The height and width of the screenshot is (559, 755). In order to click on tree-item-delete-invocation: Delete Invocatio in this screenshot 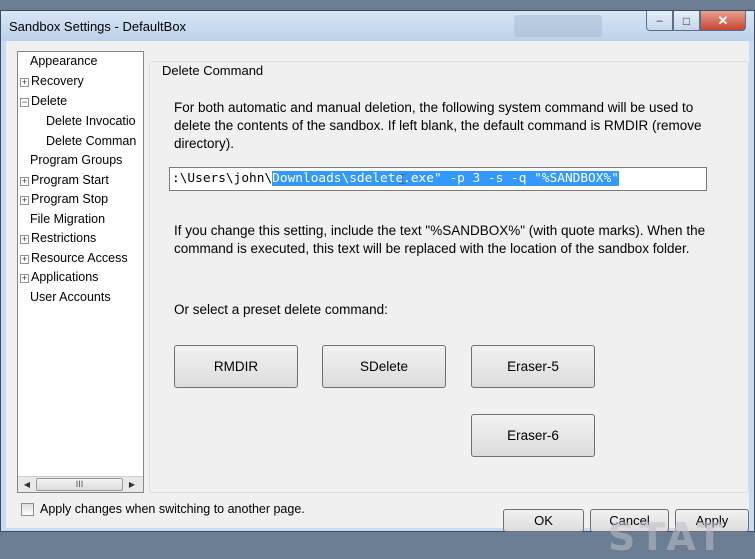, I will do `click(91, 121)`.